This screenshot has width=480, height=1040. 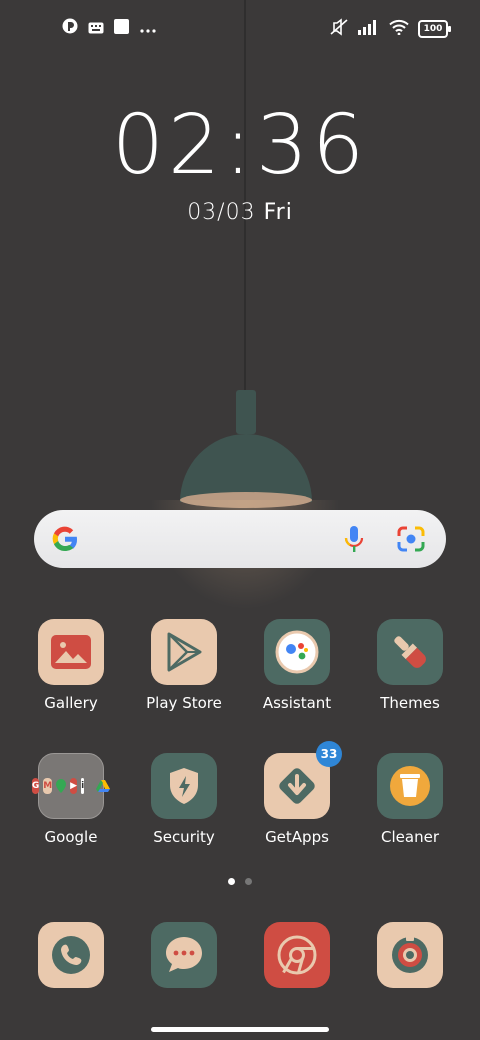 What do you see at coordinates (109, 28) in the screenshot?
I see `status-left-icons` at bounding box center [109, 28].